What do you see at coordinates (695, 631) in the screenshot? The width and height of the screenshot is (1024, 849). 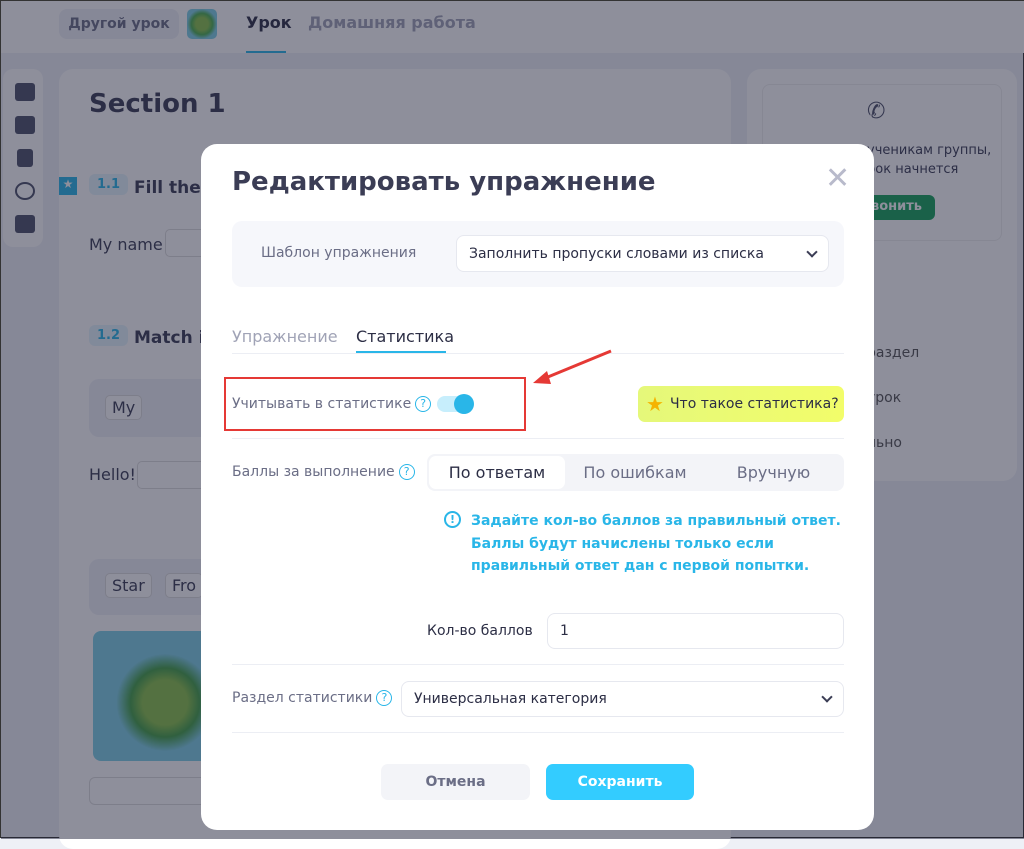 I see `points-count-input: 1` at bounding box center [695, 631].